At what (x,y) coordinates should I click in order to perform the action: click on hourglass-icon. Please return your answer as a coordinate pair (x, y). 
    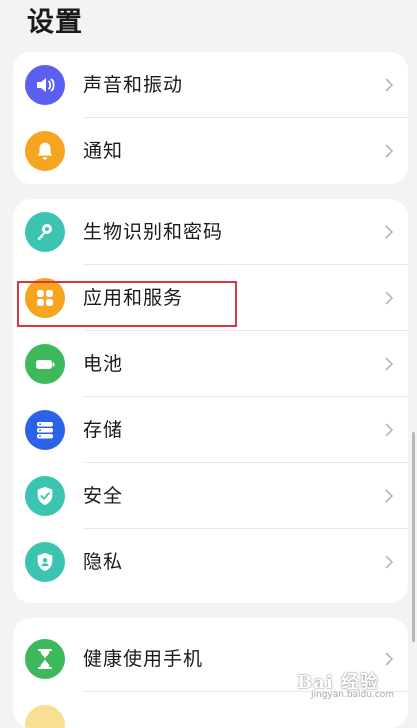
    Looking at the image, I should click on (45, 659).